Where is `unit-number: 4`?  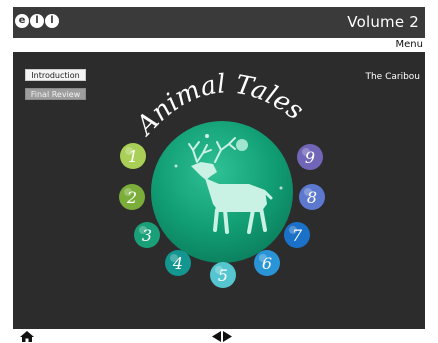
unit-number: 4 is located at coordinates (177, 263).